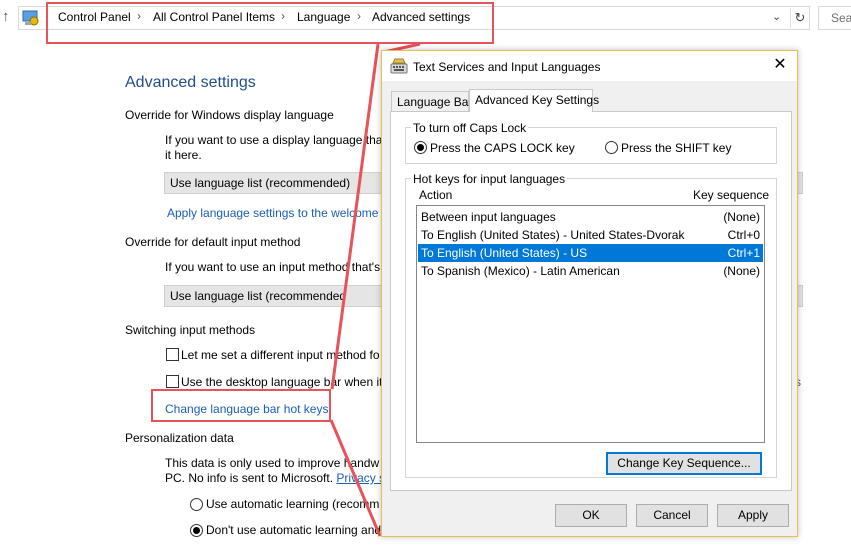 Image resolution: width=851 pixels, height=550 pixels. What do you see at coordinates (488, 217) in the screenshot?
I see `list-item-action: Between input languages` at bounding box center [488, 217].